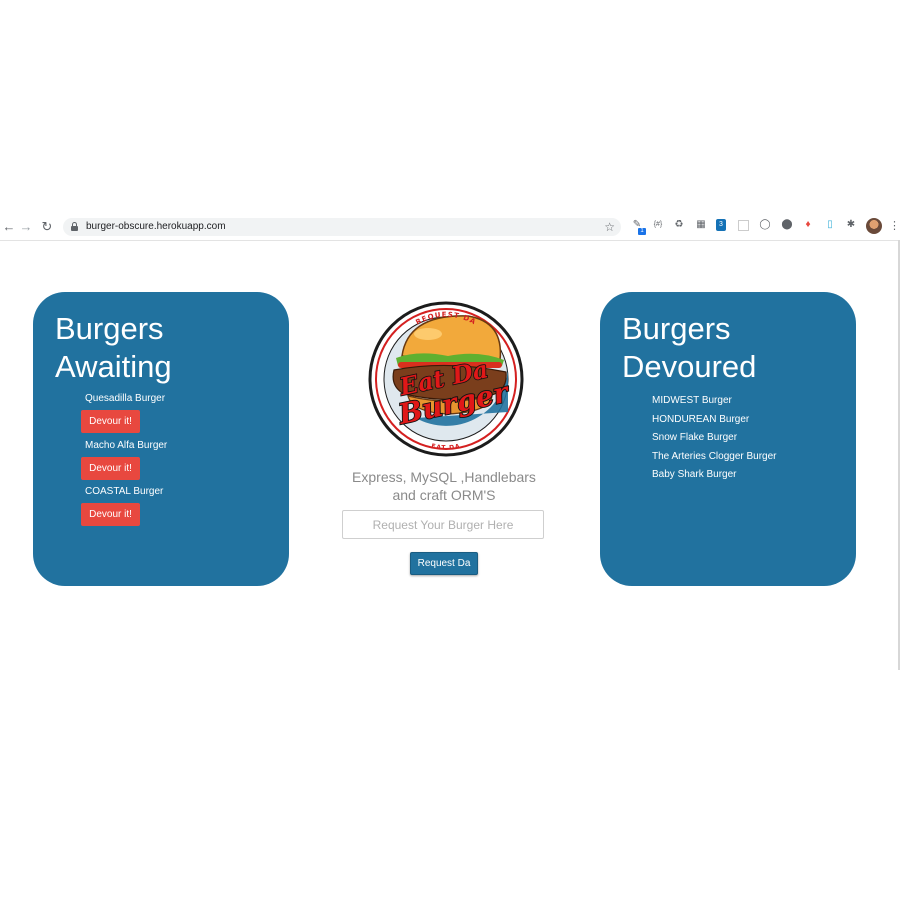 This screenshot has width=900, height=900. Describe the element at coordinates (701, 419) in the screenshot. I see `list-item: HONDUREAN Burger` at that location.